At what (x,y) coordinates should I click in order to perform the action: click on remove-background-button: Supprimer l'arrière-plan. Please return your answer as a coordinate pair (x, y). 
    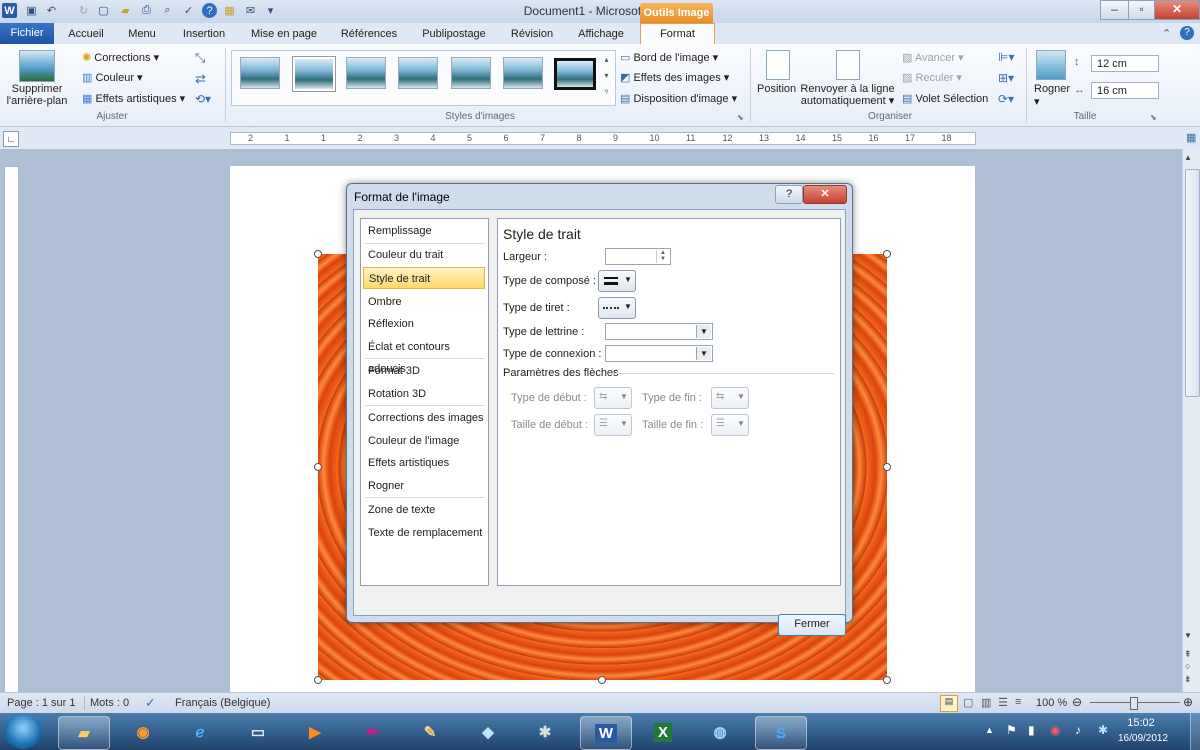
    Looking at the image, I should click on (37, 95).